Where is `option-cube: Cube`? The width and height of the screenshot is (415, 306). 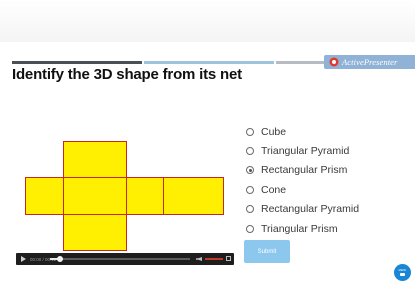
option-cube: Cube is located at coordinates (302, 131).